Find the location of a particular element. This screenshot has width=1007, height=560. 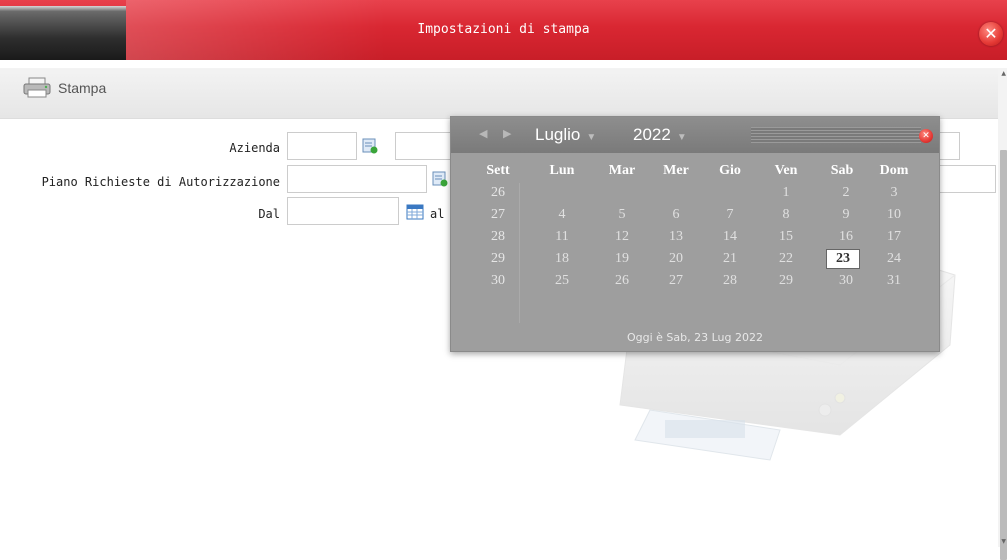

calendar-day: 13 is located at coordinates (676, 237).